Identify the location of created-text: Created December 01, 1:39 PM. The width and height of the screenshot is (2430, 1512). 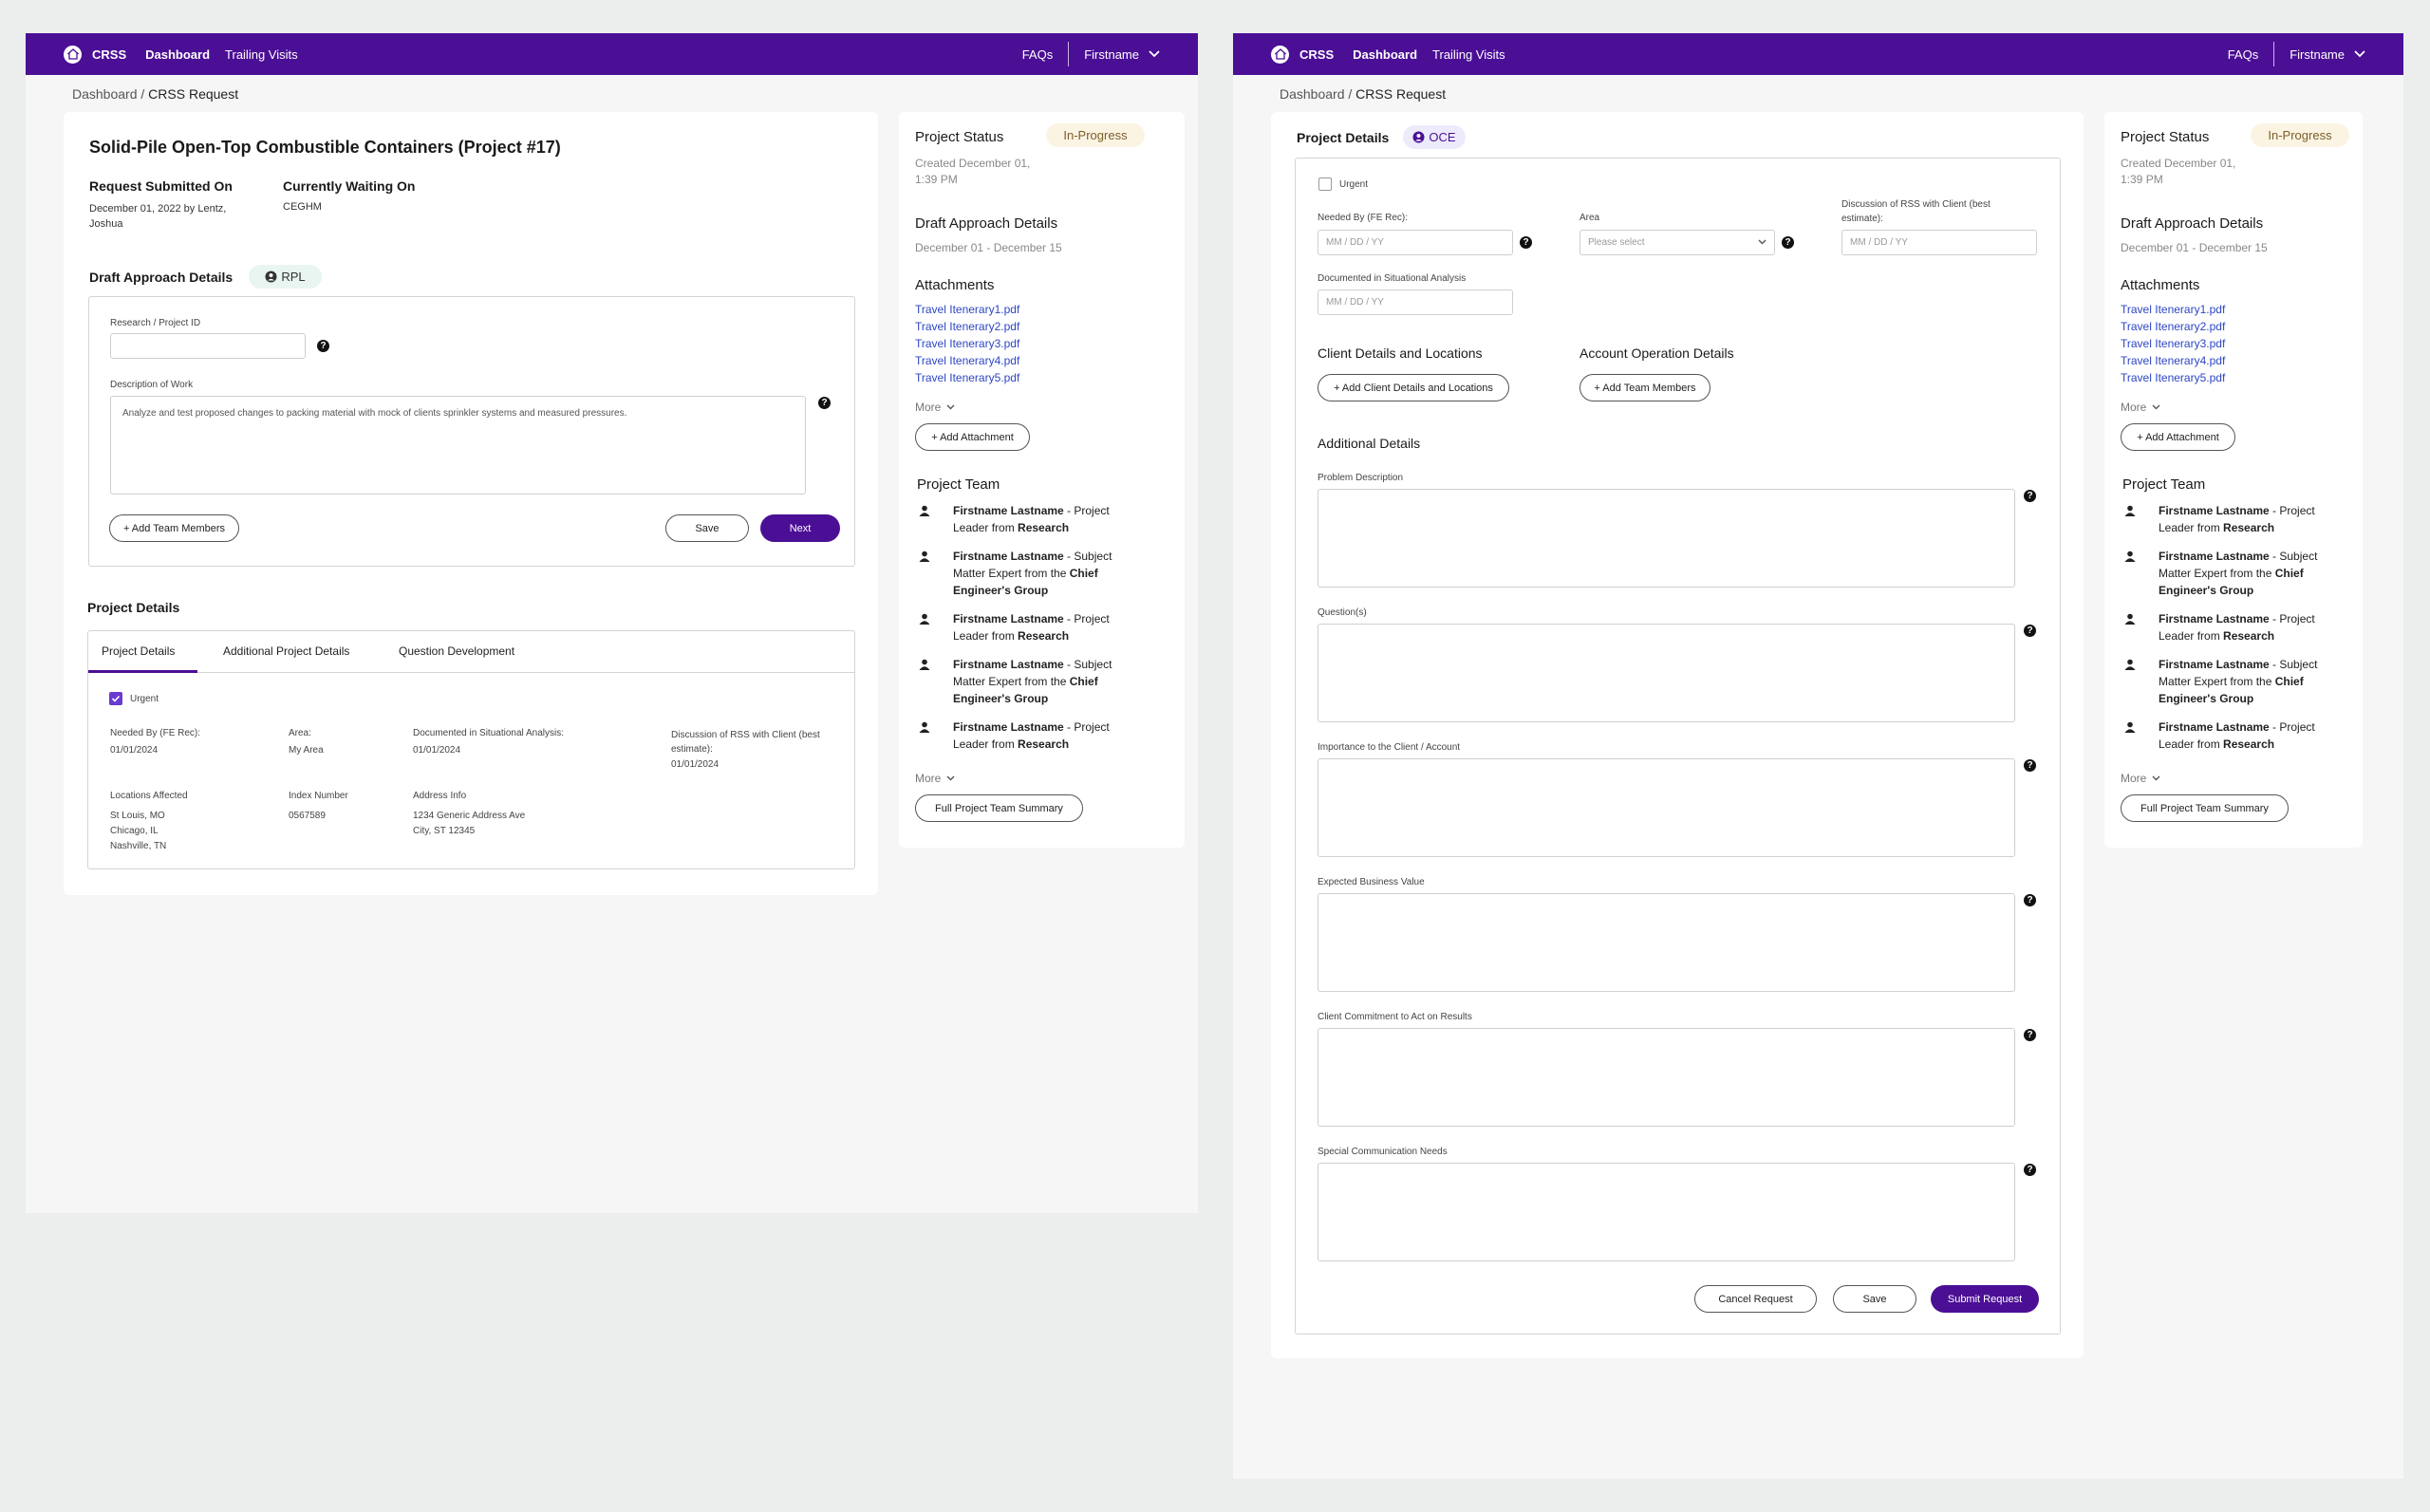
(2178, 171).